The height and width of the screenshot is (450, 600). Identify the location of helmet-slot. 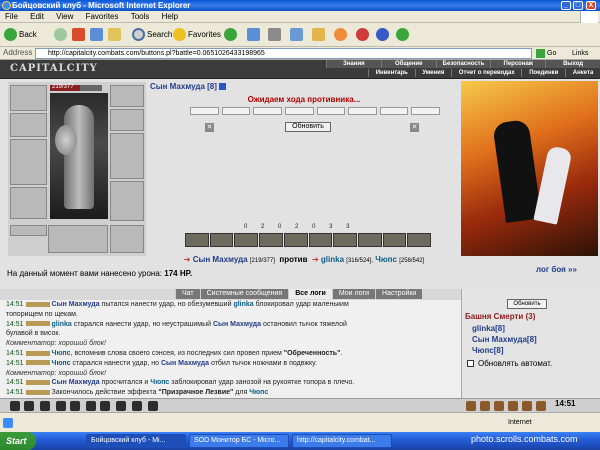
(28, 98).